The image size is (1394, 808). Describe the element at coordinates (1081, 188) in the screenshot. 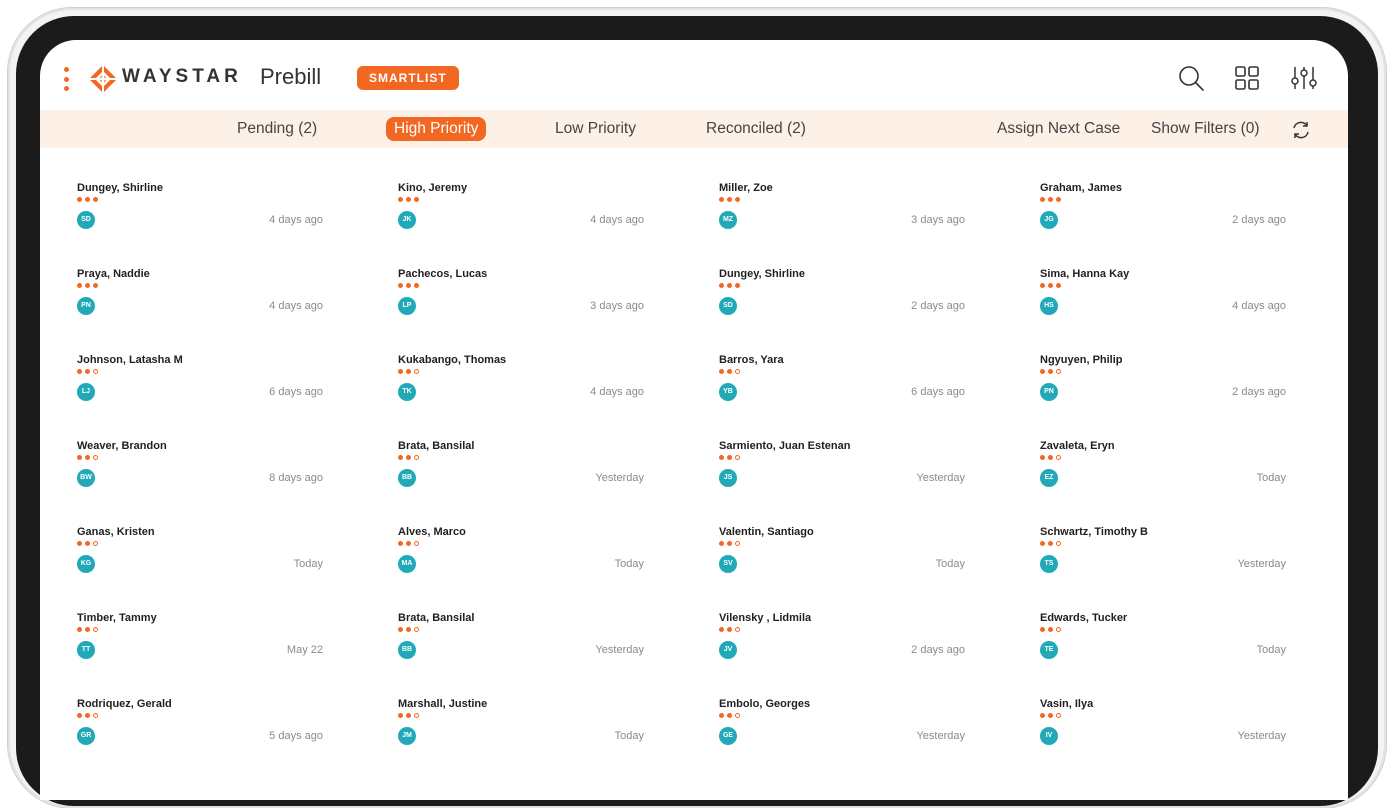

I see `patient-name: Graham, James` at that location.